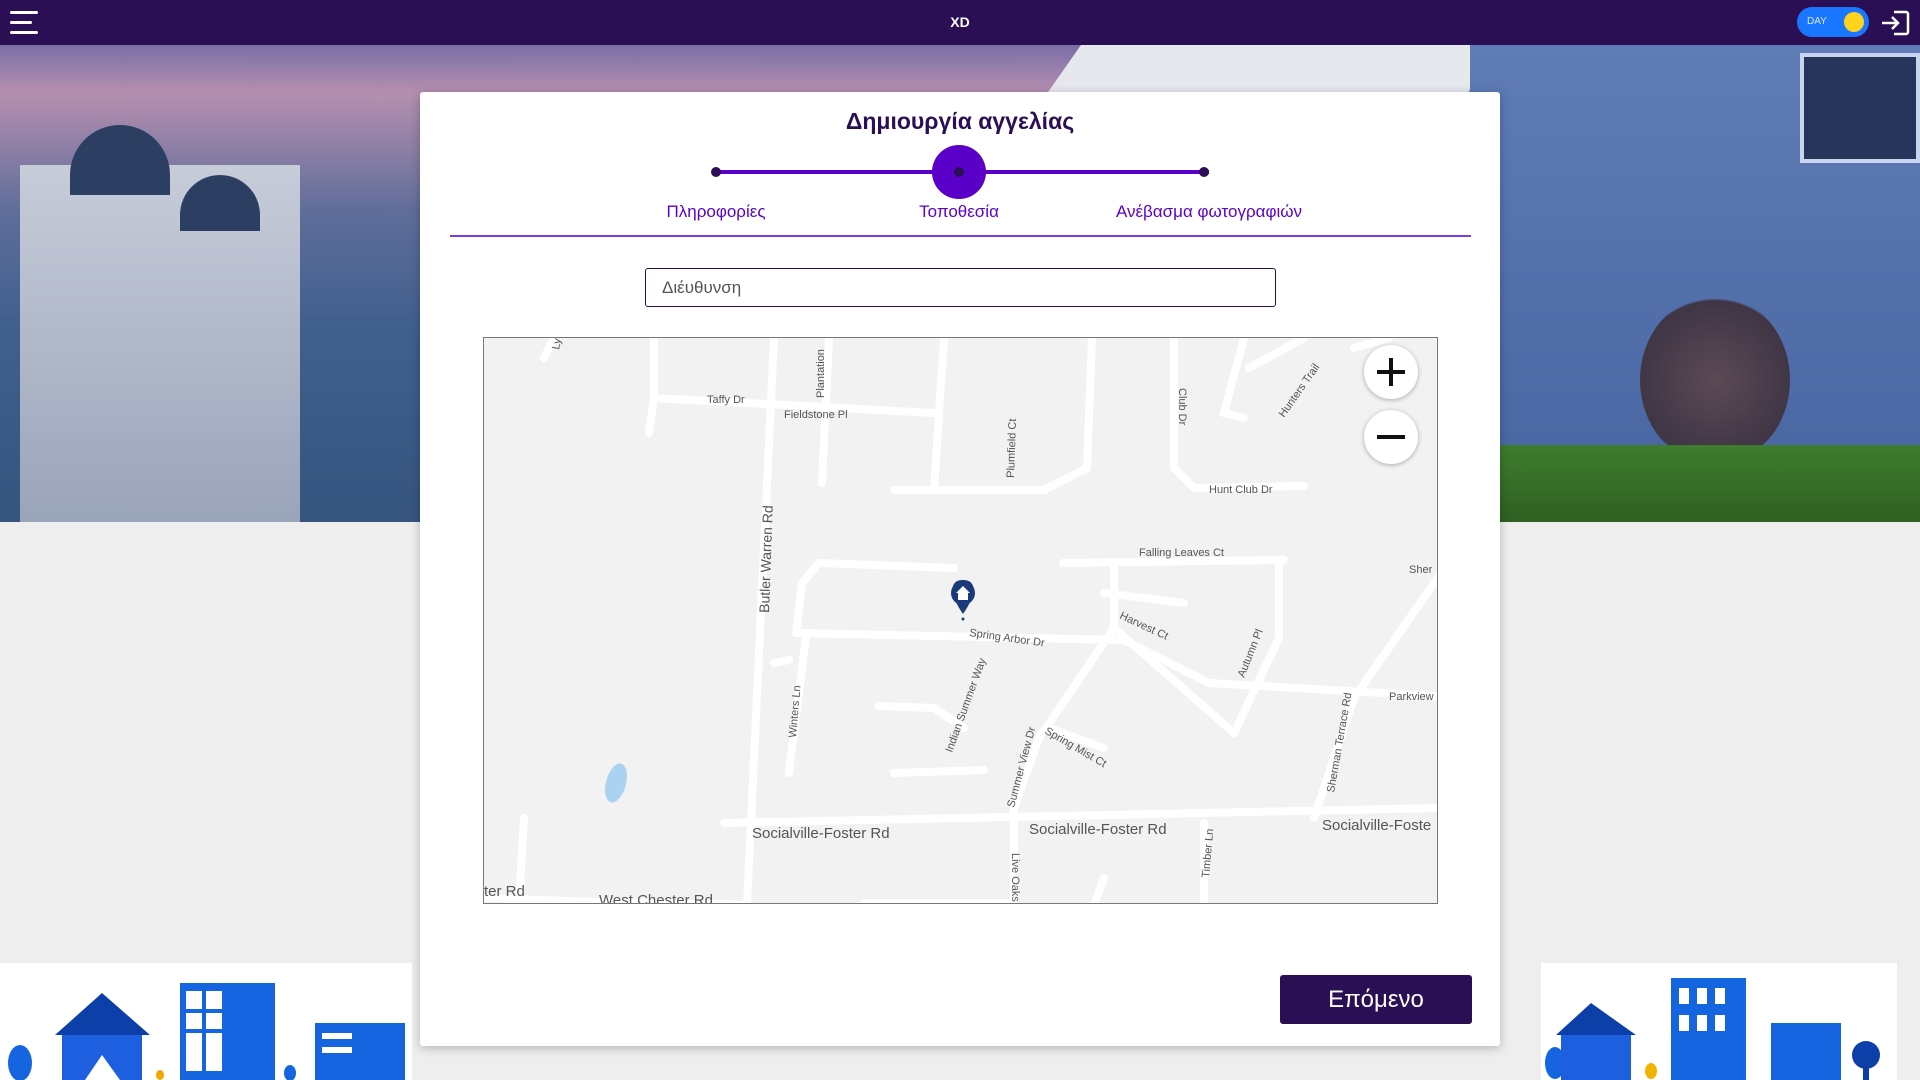 The height and width of the screenshot is (1080, 1920). I want to click on city-illustration-left, so click(206, 1021).